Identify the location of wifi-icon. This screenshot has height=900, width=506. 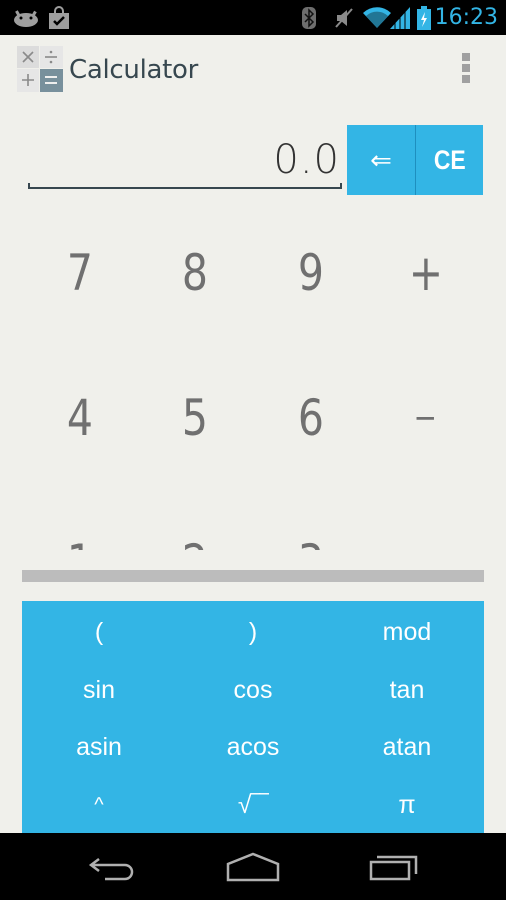
(377, 17).